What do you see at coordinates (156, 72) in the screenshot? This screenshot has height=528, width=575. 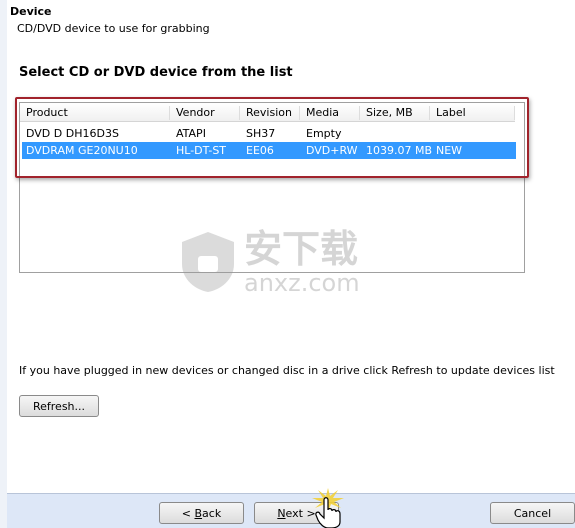 I see `section-heading: Select CD or DVD device from the list` at bounding box center [156, 72].